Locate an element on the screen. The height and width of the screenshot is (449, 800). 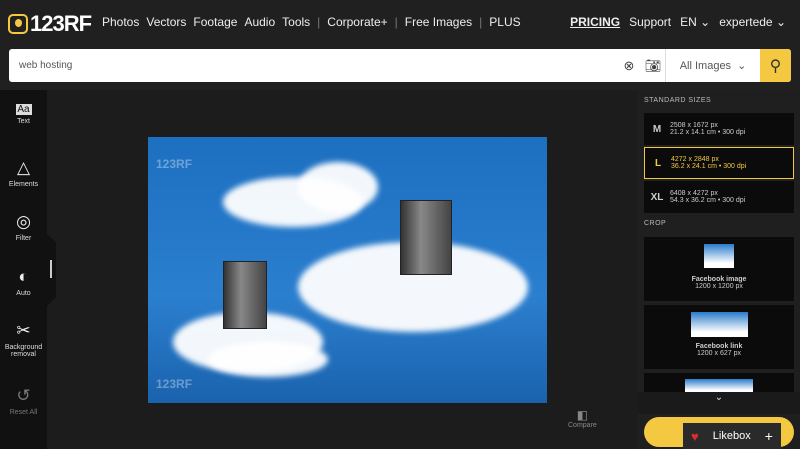
nav-free-images: Free Images is located at coordinates (438, 22).